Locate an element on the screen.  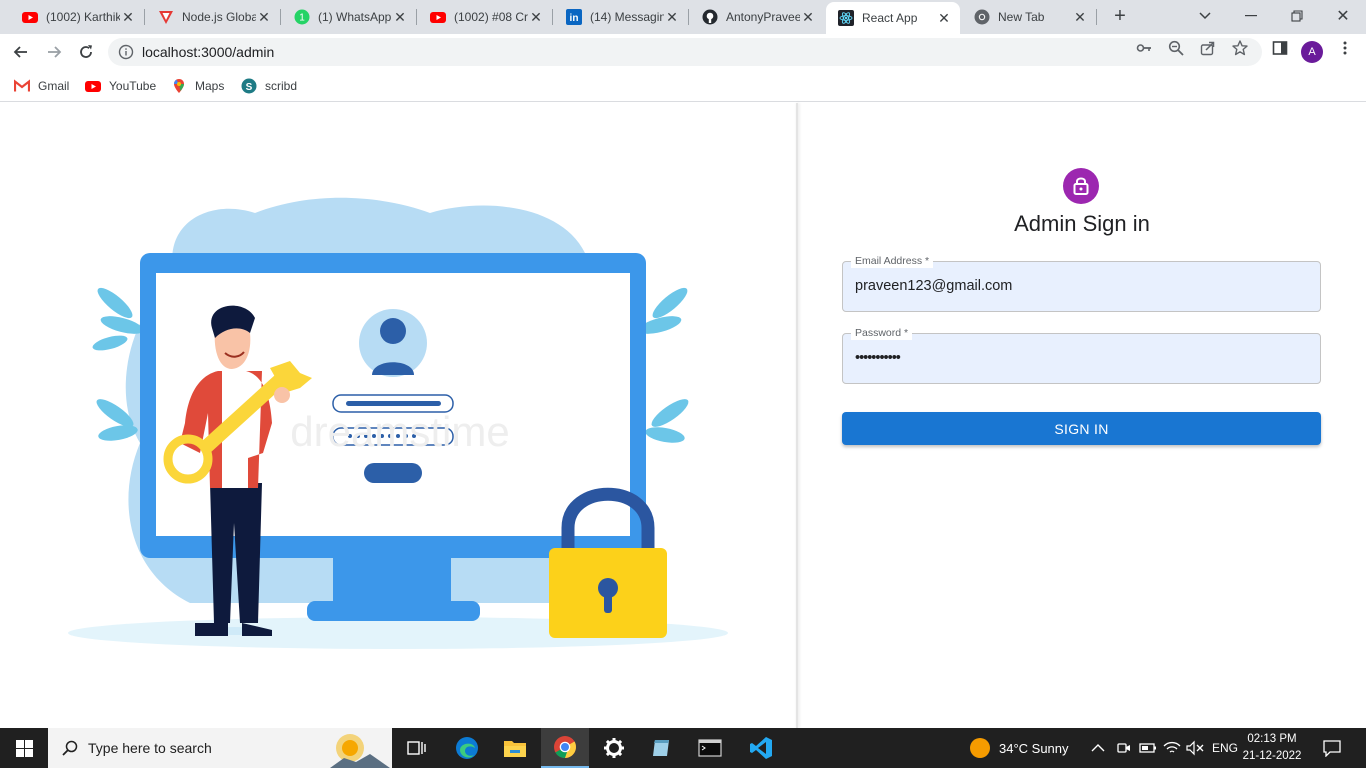
url-text: localhost:3000/admin is located at coordinates (208, 52).